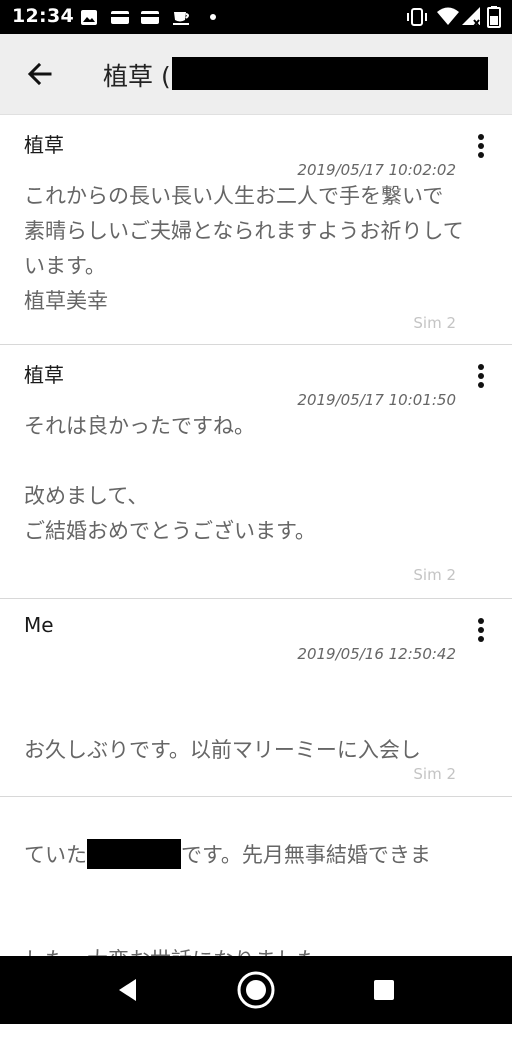  I want to click on vibrate-icon, so click(417, 17).